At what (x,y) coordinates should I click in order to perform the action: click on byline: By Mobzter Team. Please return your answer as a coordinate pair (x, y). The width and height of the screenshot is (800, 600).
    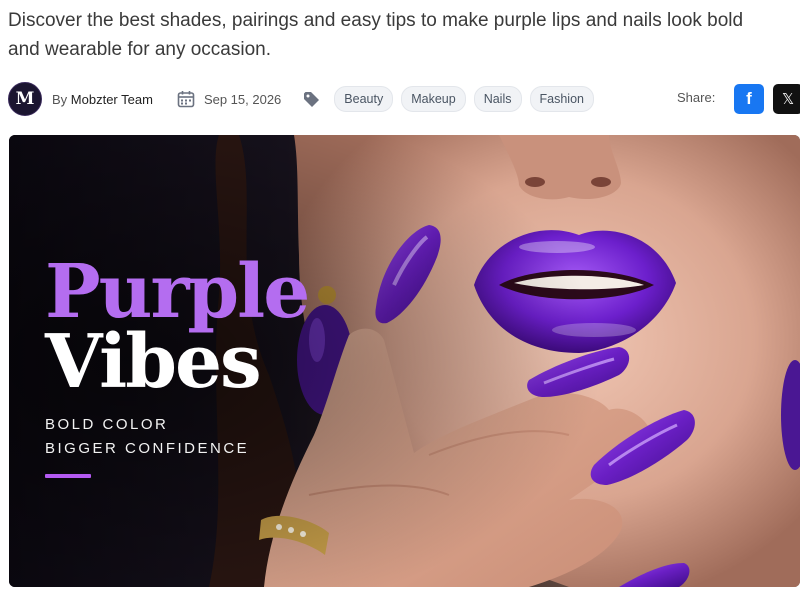
    Looking at the image, I should click on (102, 99).